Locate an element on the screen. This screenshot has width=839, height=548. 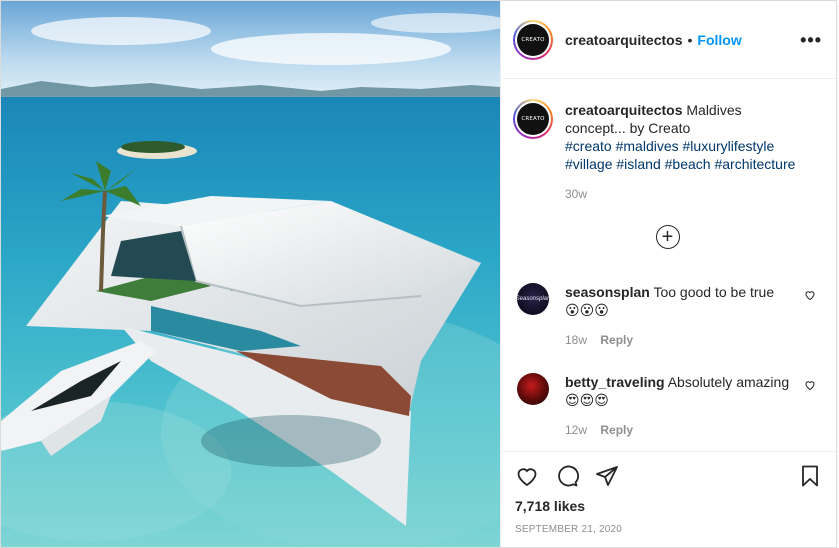
comment-username: seasonsplan is located at coordinates (607, 292).